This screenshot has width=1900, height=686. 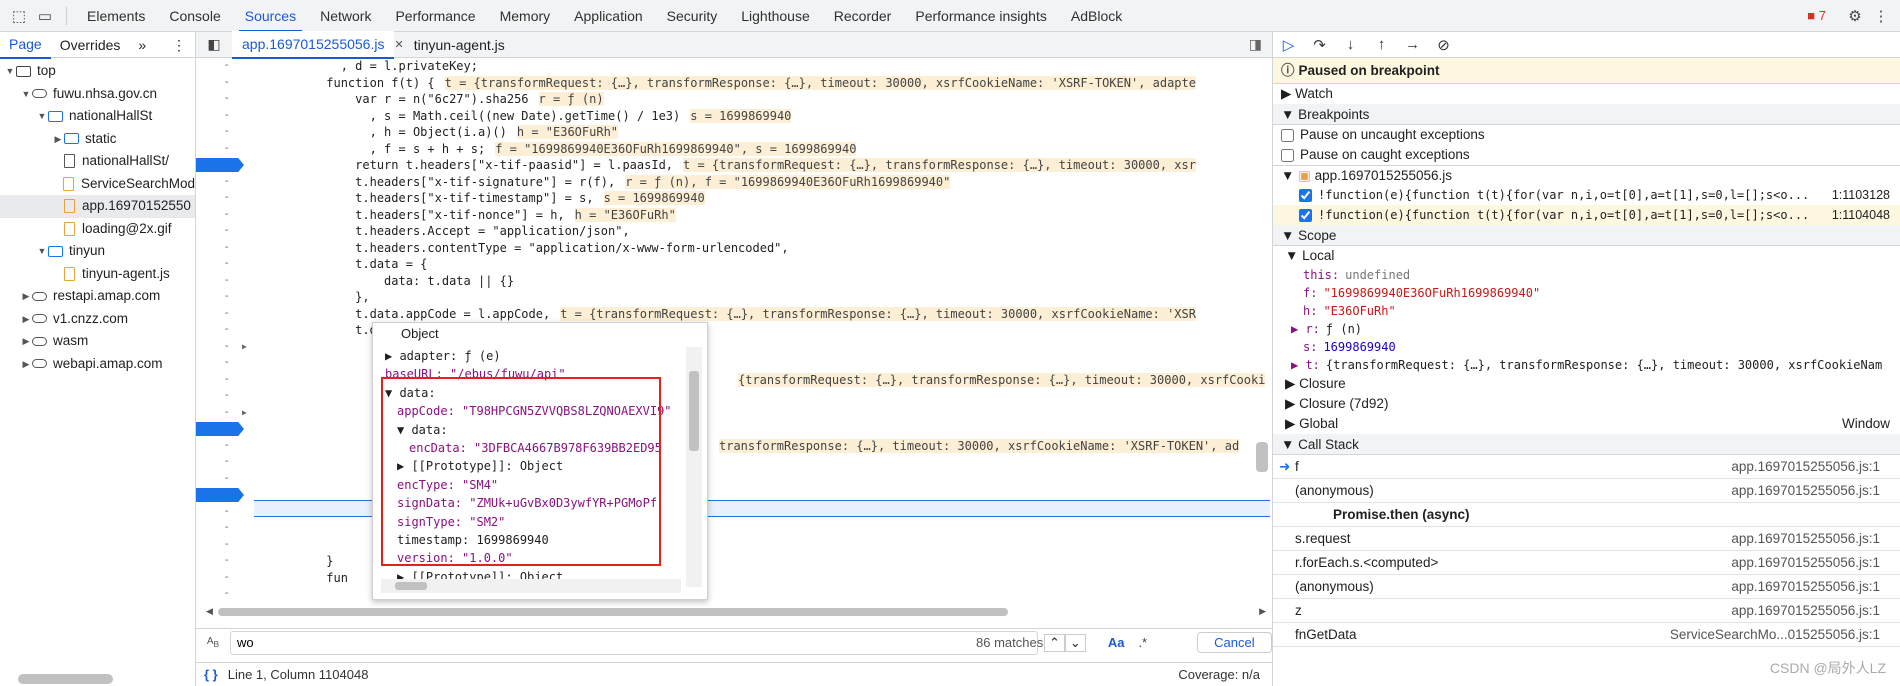 I want to click on match-case-button: Aa, so click(x=1116, y=642).